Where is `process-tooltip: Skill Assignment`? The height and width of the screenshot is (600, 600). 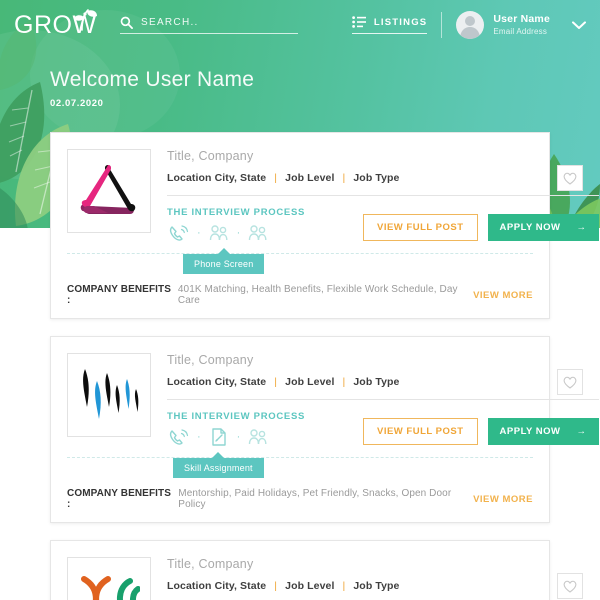
process-tooltip: Skill Assignment is located at coordinates (218, 465).